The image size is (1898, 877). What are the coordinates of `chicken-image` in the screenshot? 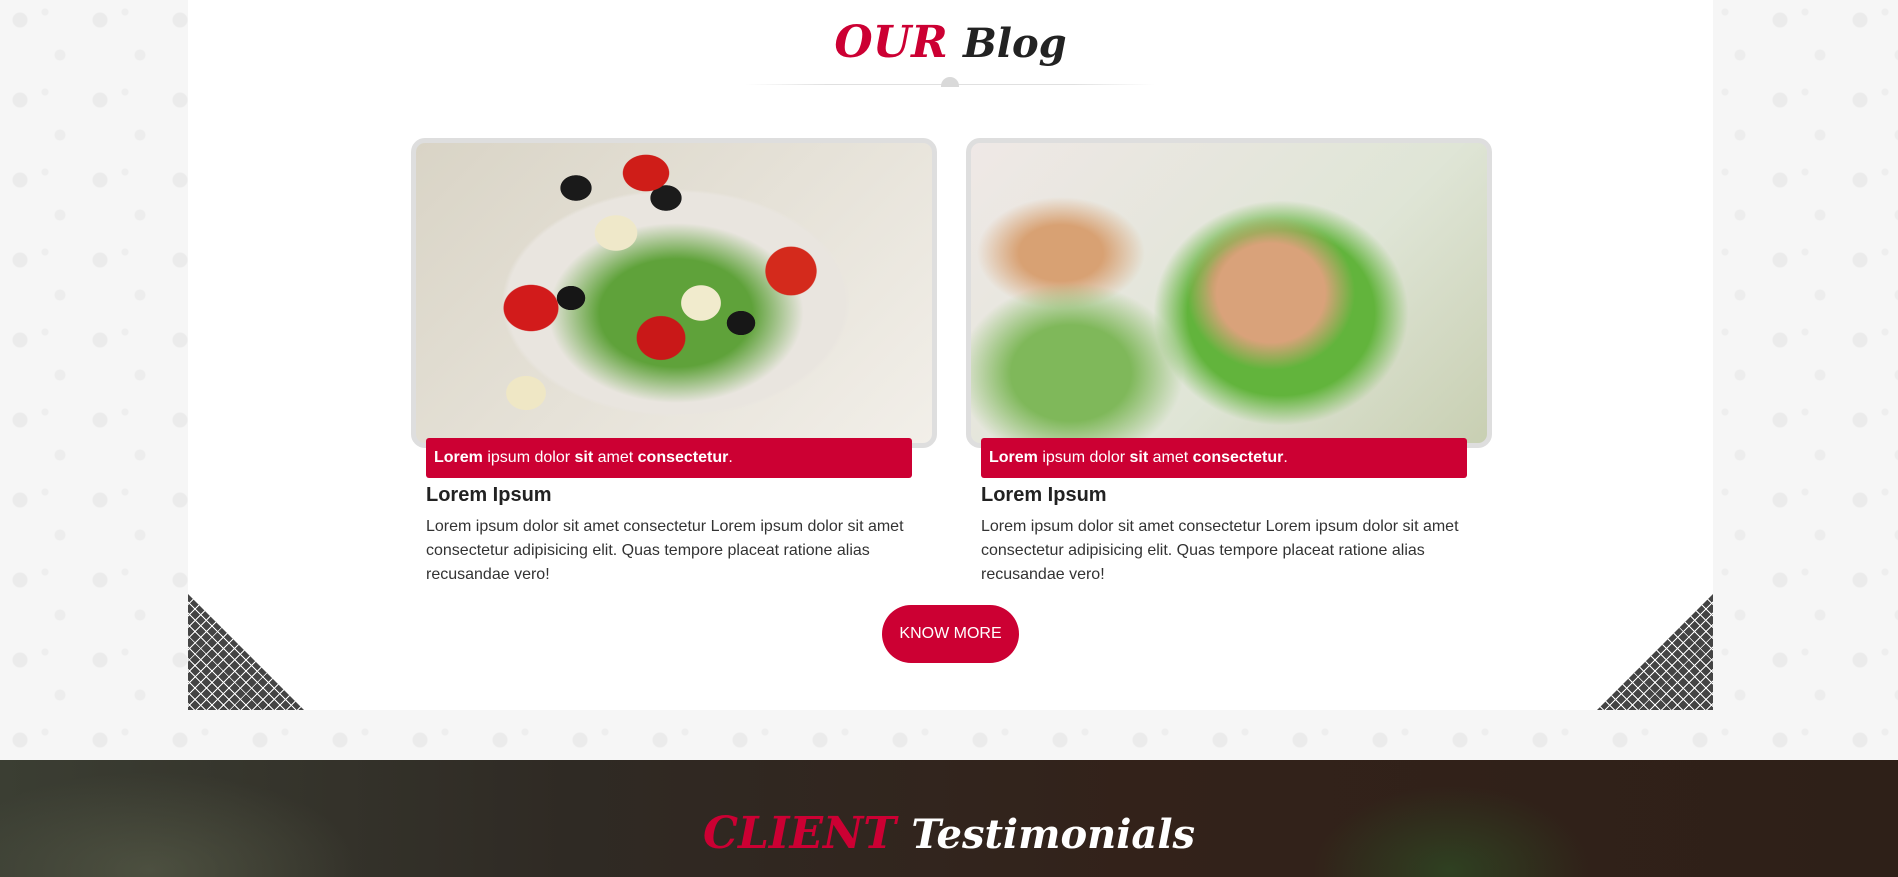 It's located at (1229, 293).